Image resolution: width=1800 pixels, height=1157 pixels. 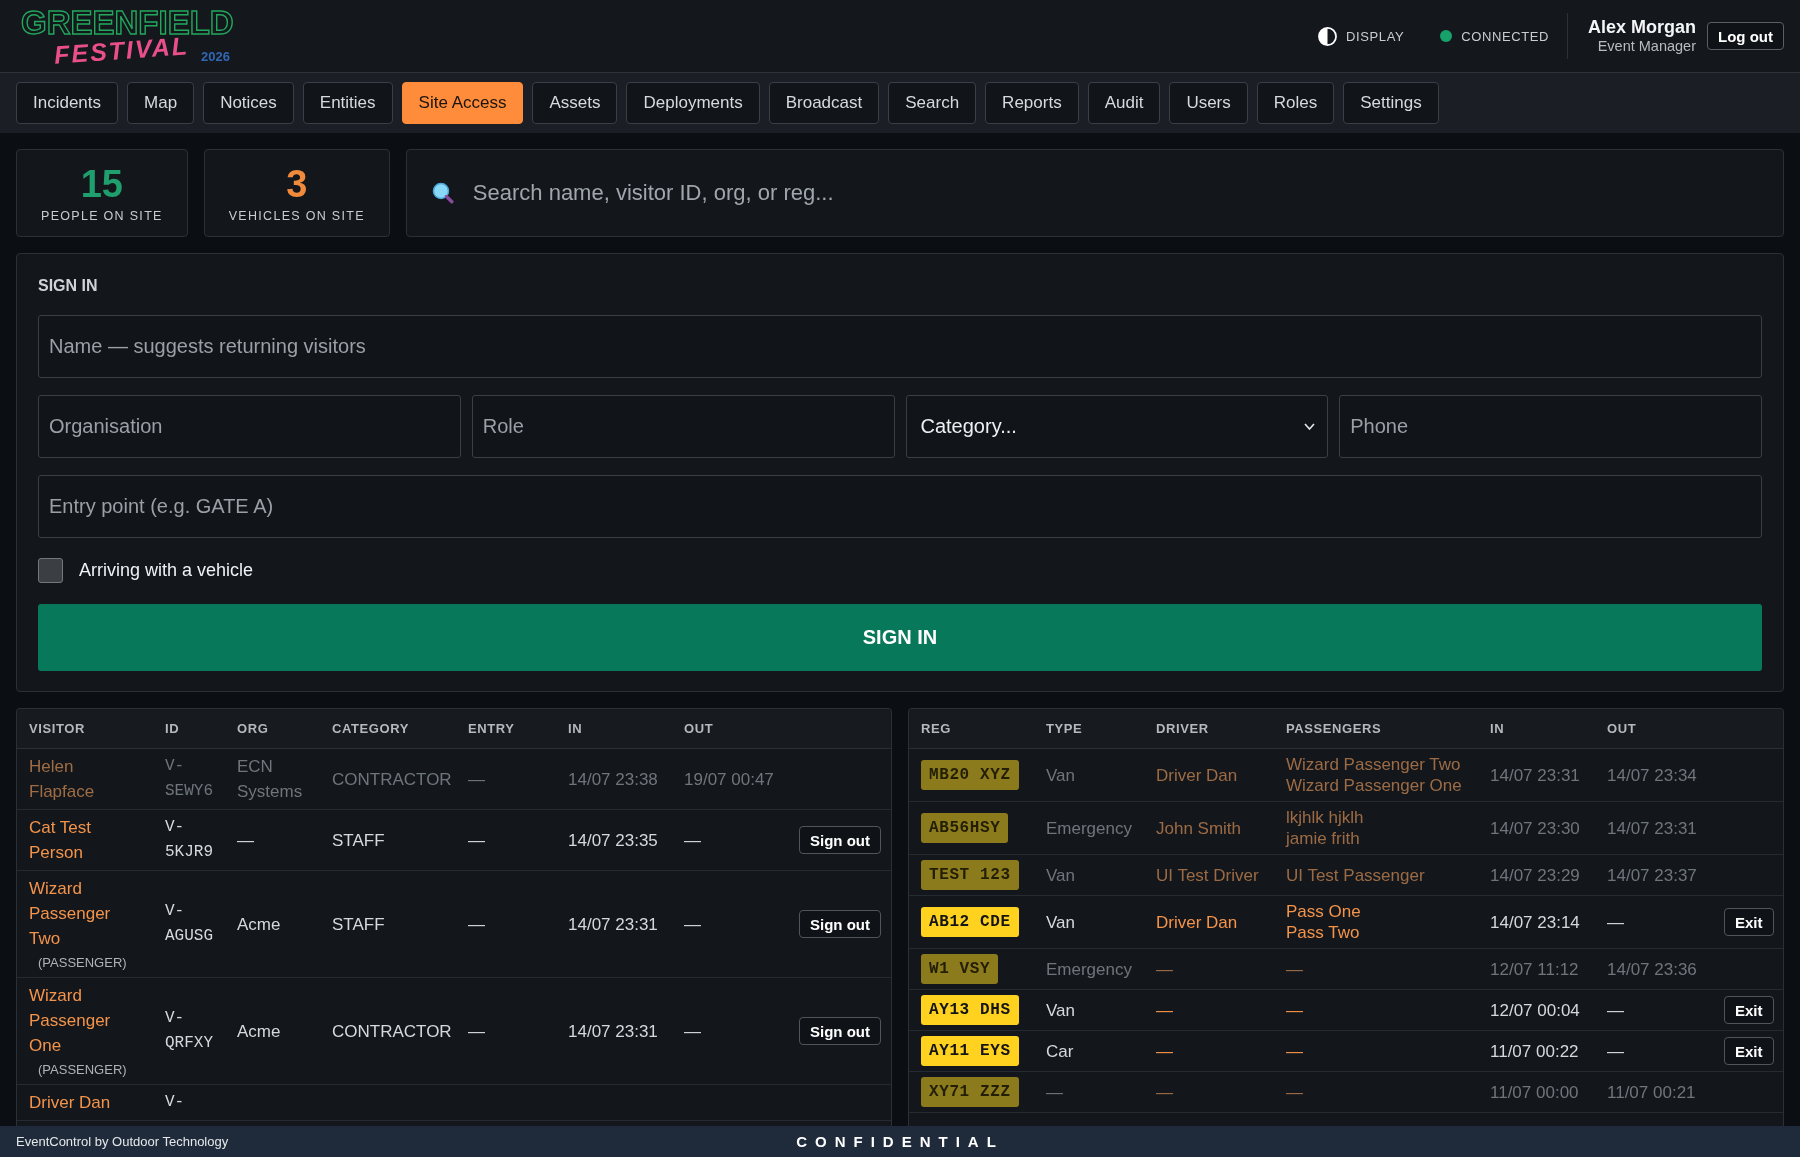 What do you see at coordinates (1295, 103) in the screenshot?
I see `nav-tab: Roles` at bounding box center [1295, 103].